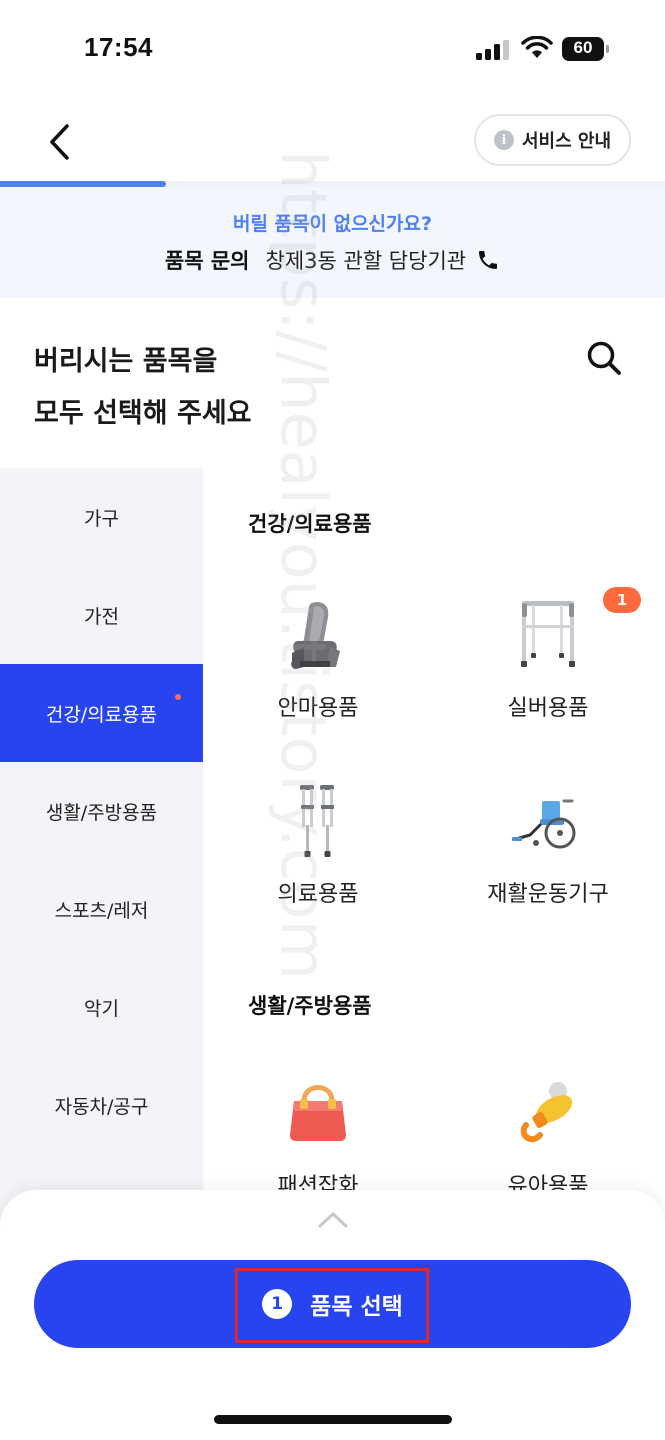  I want to click on page-title: 버리시는 품목을 모두 선택해 주세요, so click(143, 388).